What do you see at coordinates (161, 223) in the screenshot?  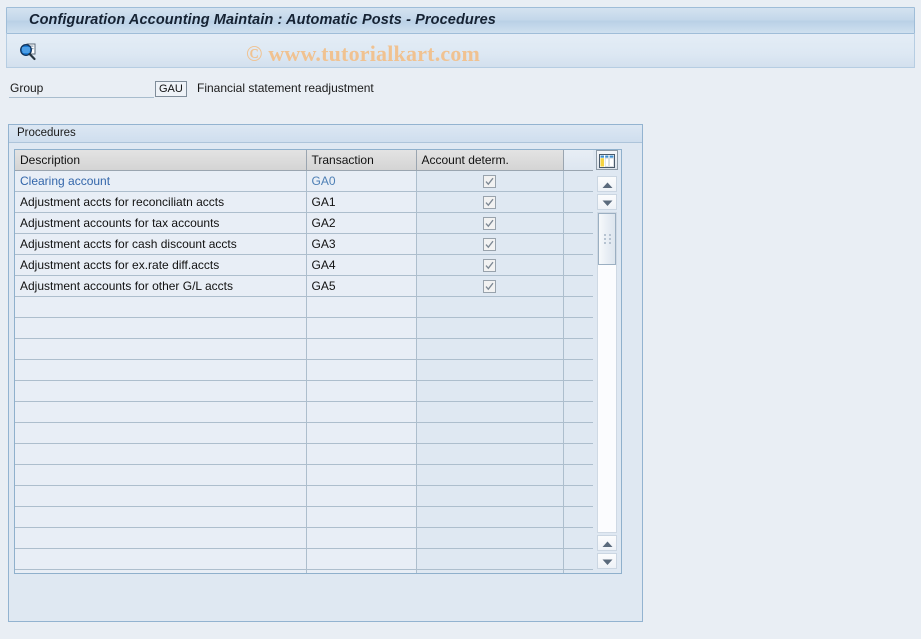 I see `cell-description: Adjustment accounts for tax accounts` at bounding box center [161, 223].